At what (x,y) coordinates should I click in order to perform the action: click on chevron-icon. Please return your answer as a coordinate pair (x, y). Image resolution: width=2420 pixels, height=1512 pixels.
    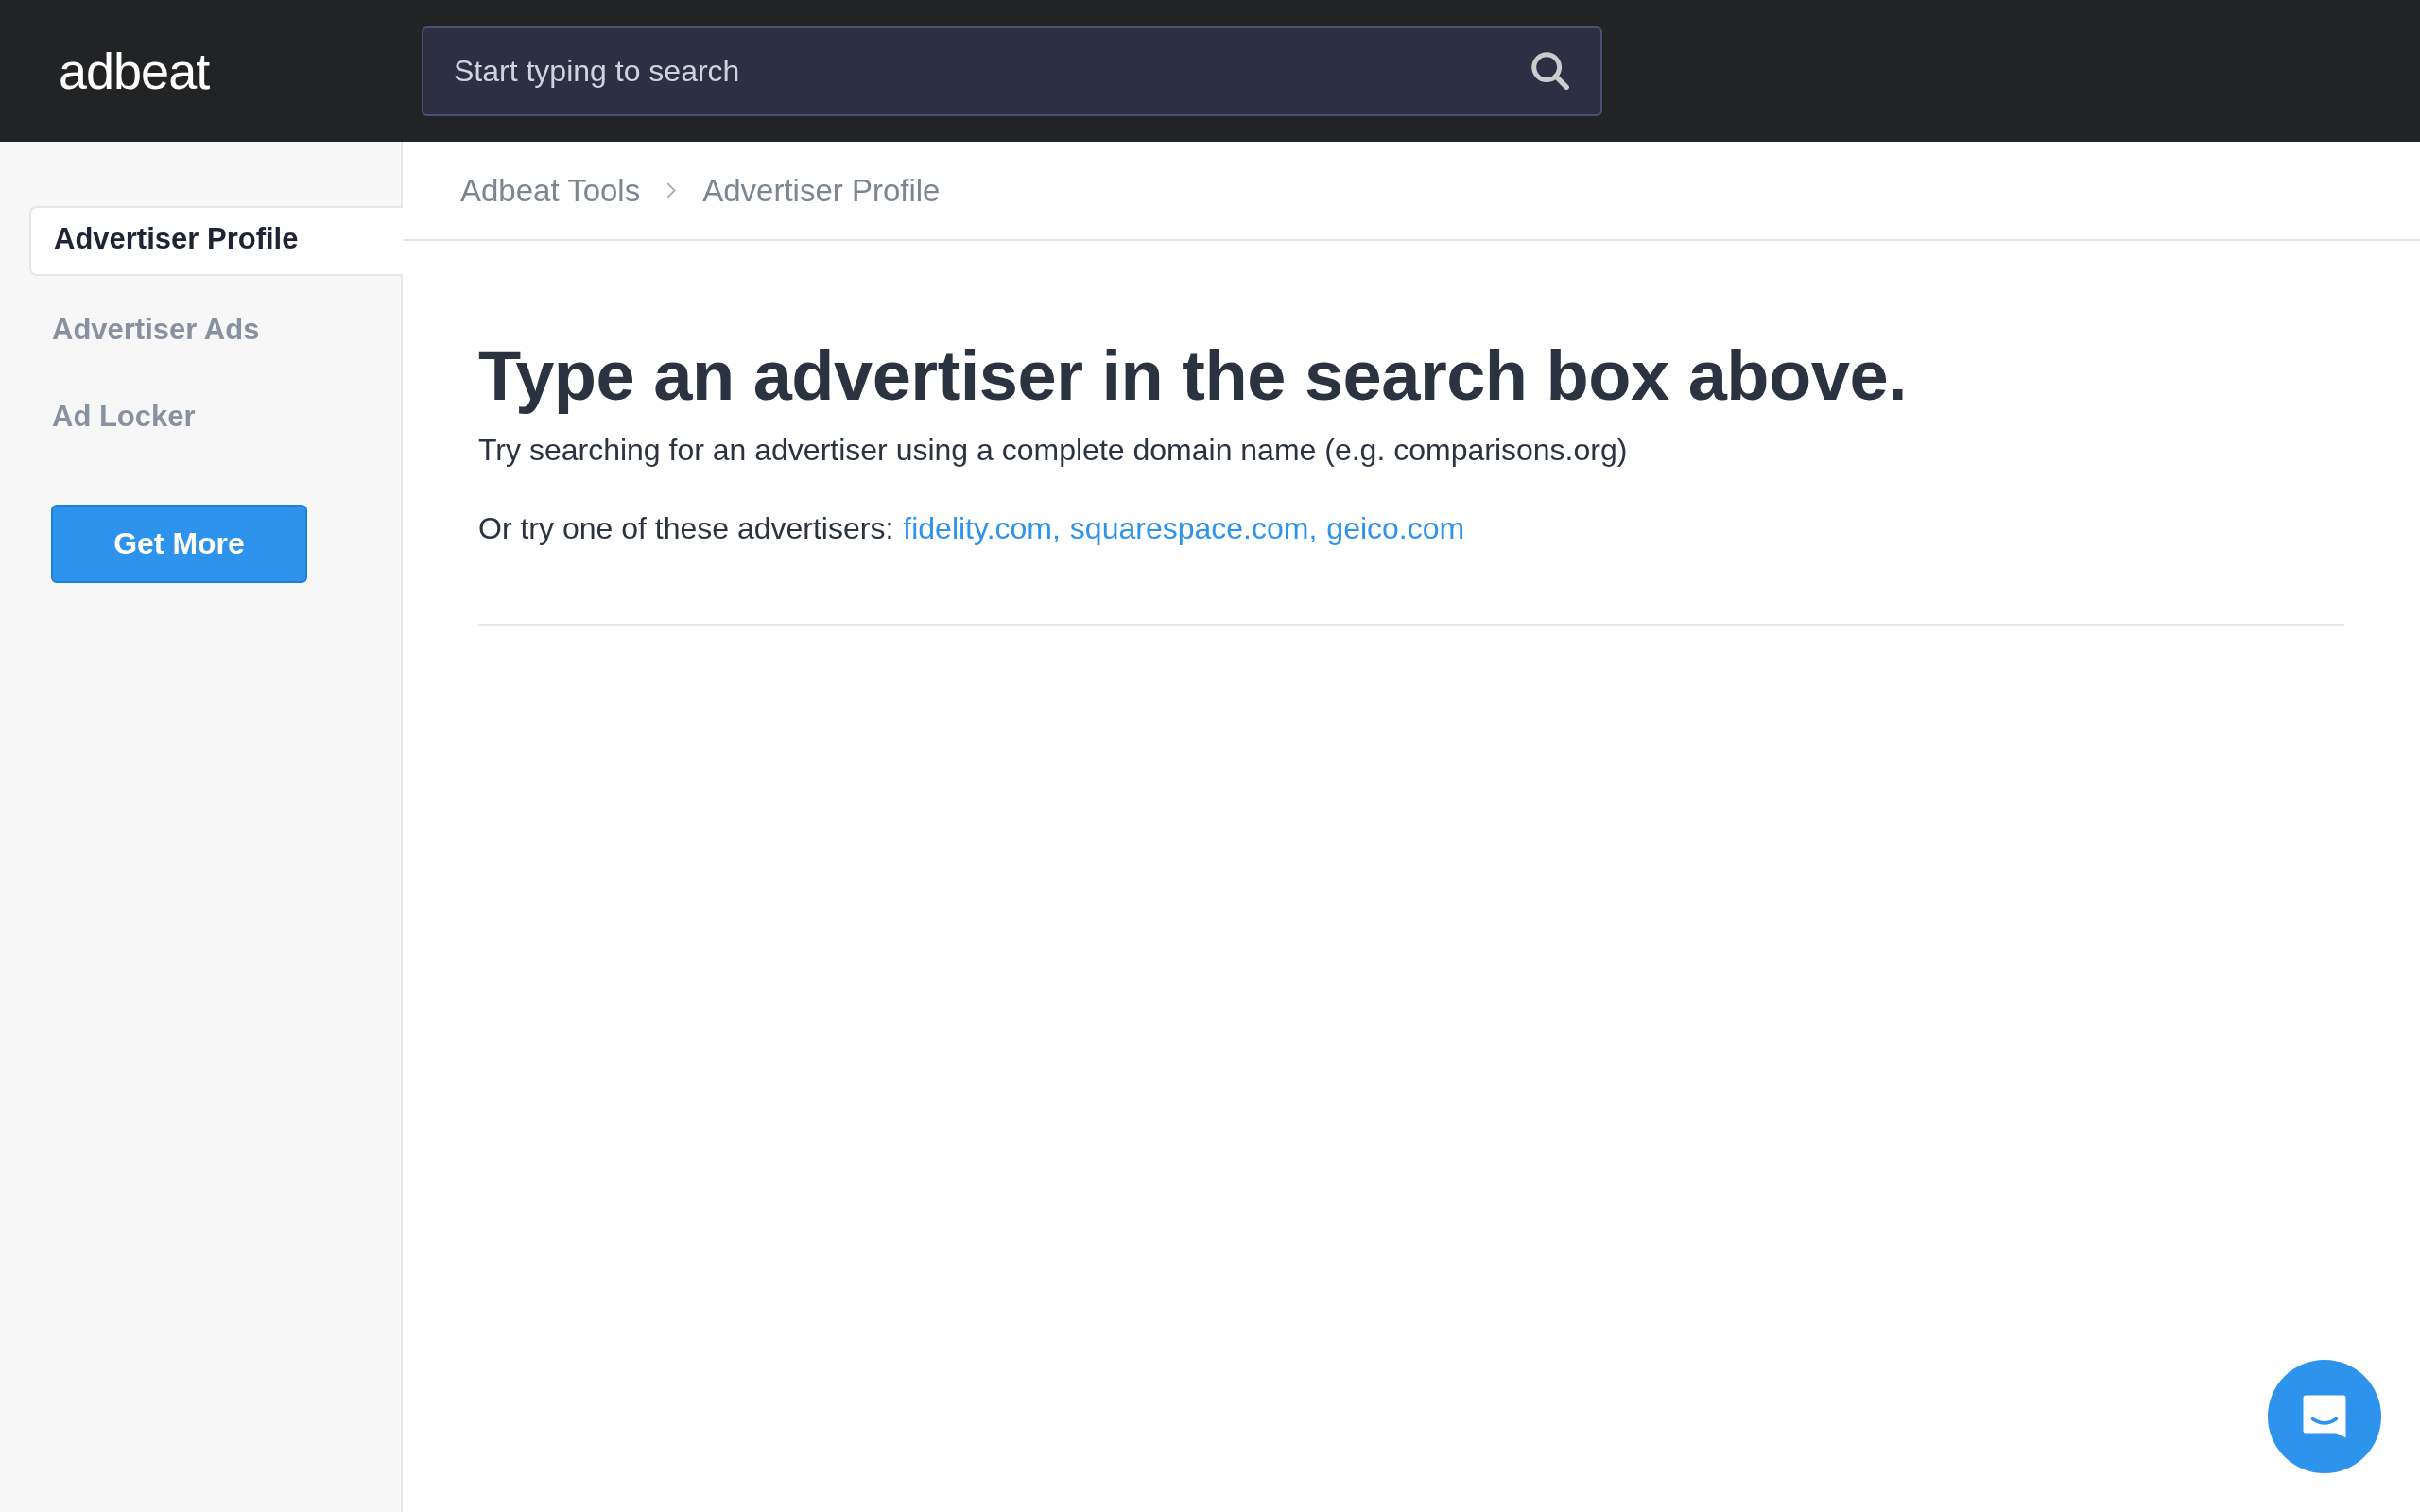
    Looking at the image, I should click on (671, 190).